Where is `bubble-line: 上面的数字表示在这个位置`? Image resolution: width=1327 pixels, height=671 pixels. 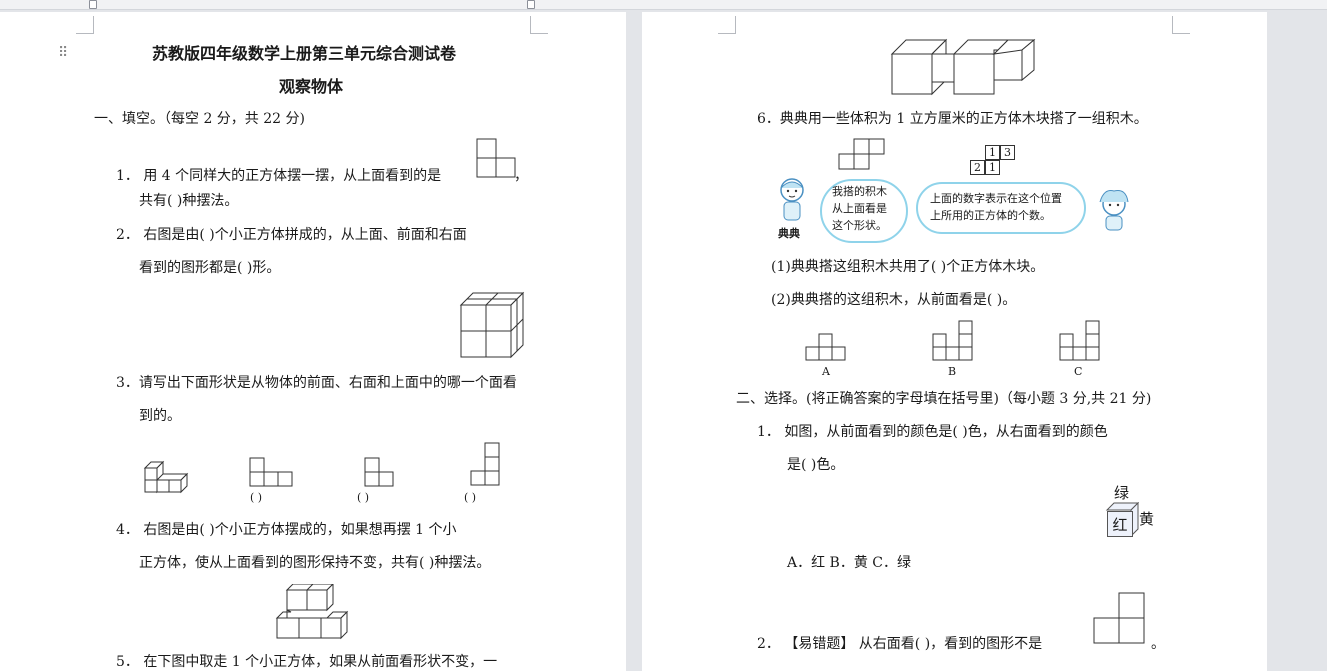
bubble-line: 上面的数字表示在这个位置 is located at coordinates (996, 198).